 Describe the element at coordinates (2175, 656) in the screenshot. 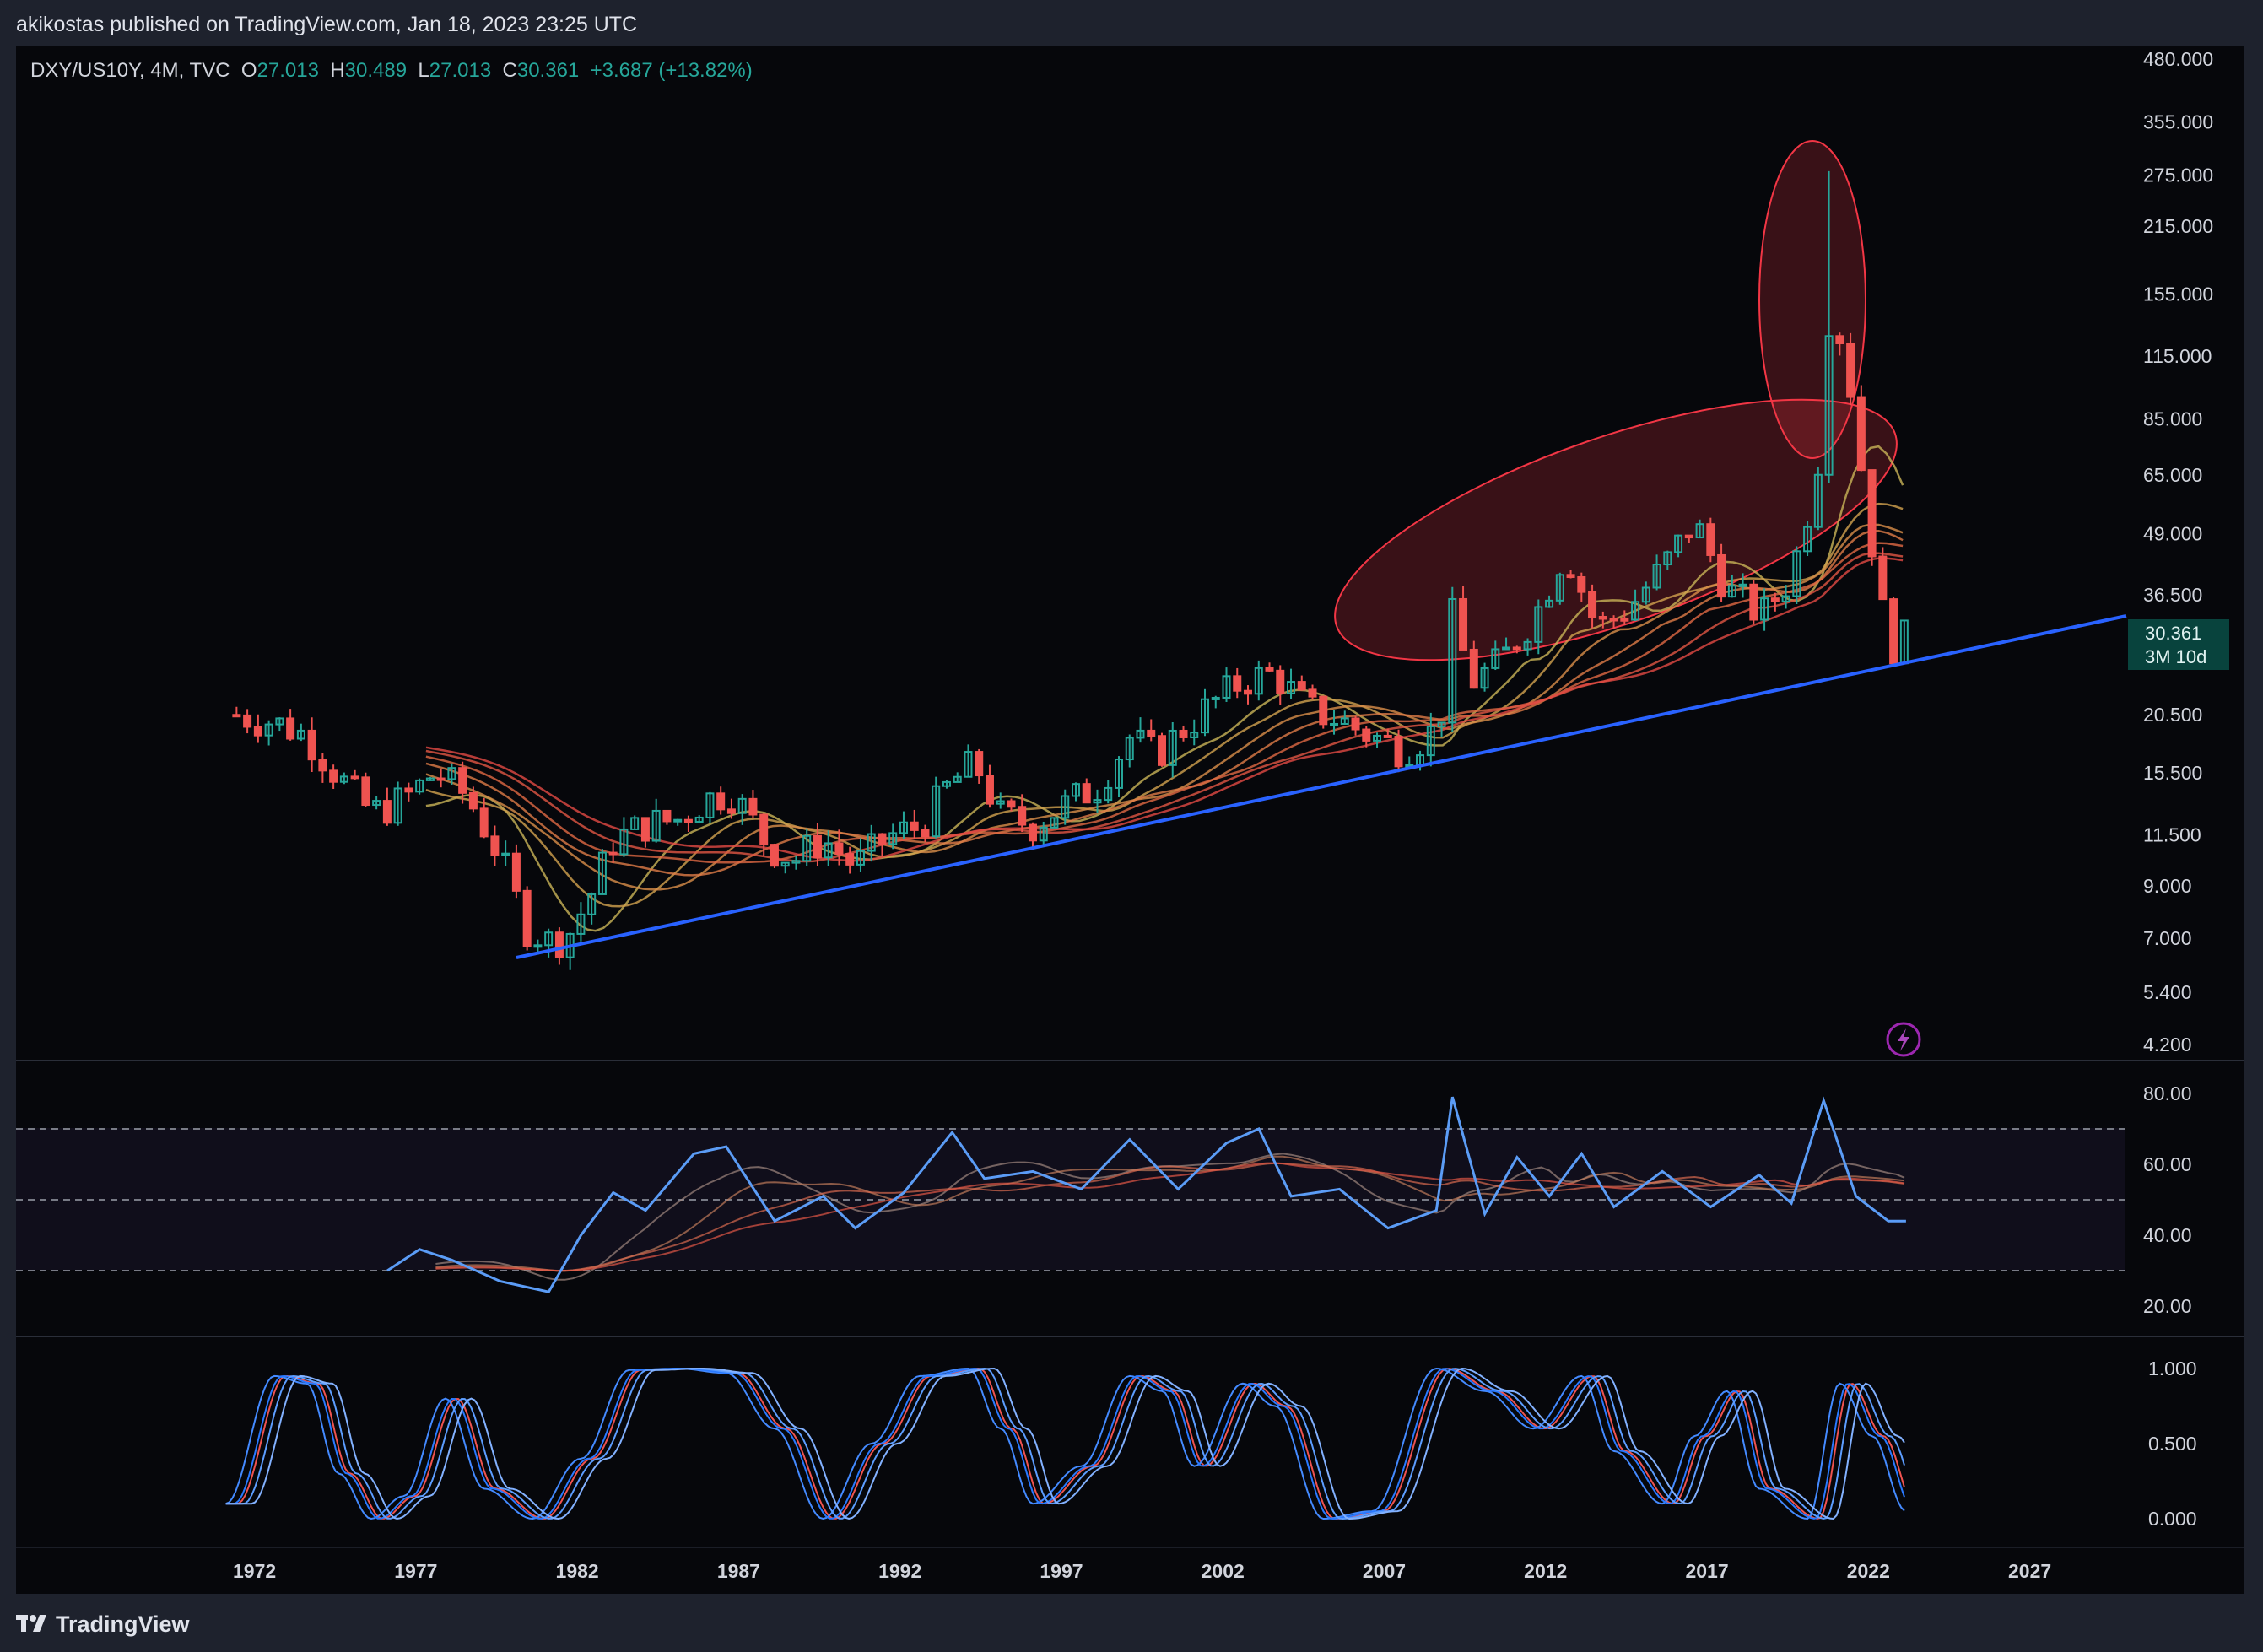

I see `price-badge-countdown: 3M 10d` at that location.